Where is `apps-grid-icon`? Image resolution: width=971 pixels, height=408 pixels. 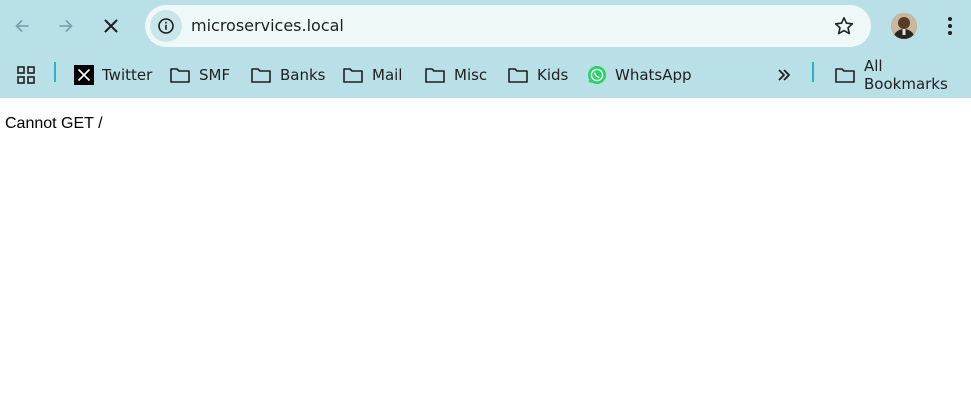 apps-grid-icon is located at coordinates (26, 75).